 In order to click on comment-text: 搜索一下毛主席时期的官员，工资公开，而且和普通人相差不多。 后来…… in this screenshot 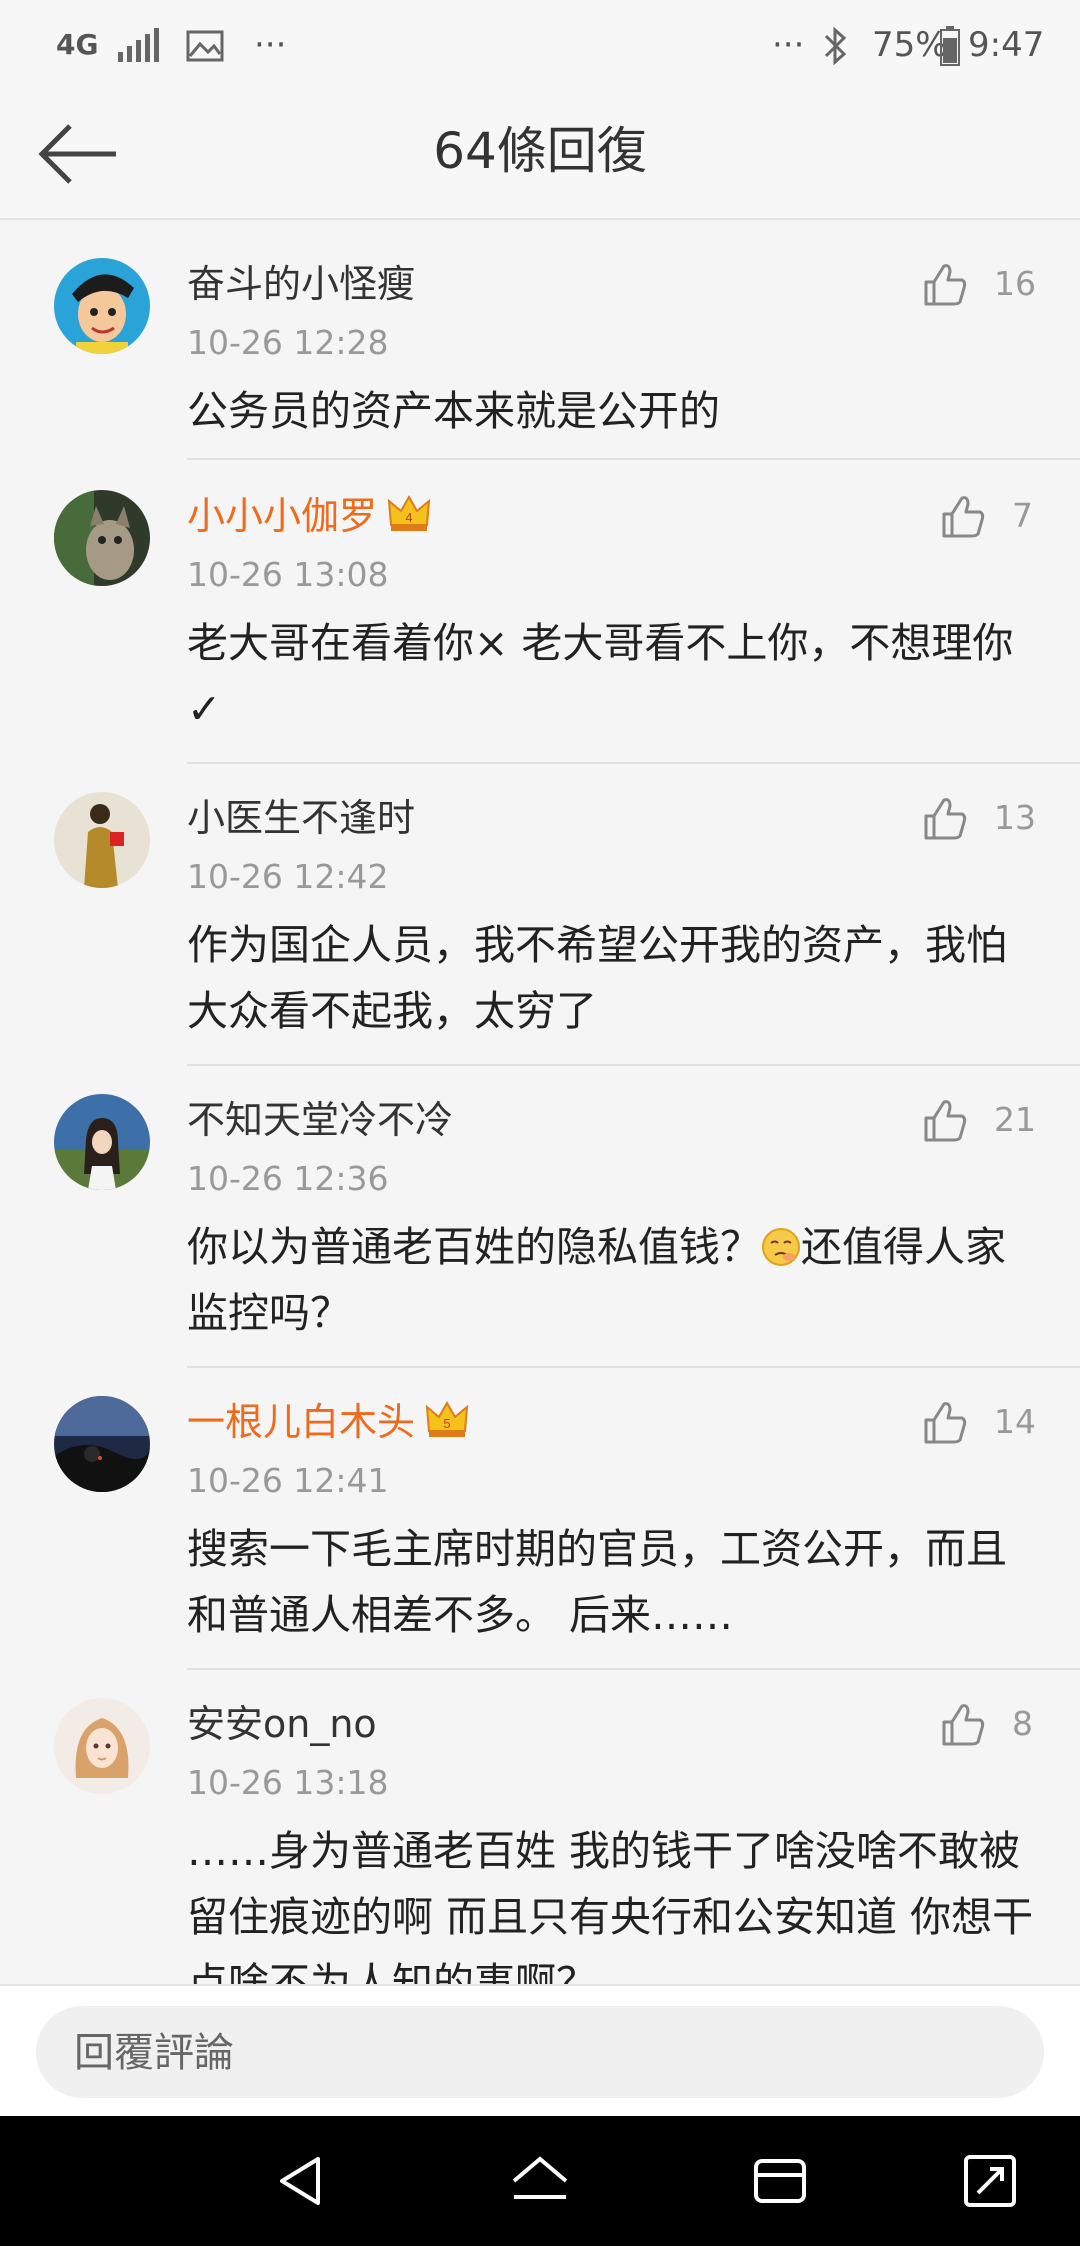, I will do `click(597, 1582)`.